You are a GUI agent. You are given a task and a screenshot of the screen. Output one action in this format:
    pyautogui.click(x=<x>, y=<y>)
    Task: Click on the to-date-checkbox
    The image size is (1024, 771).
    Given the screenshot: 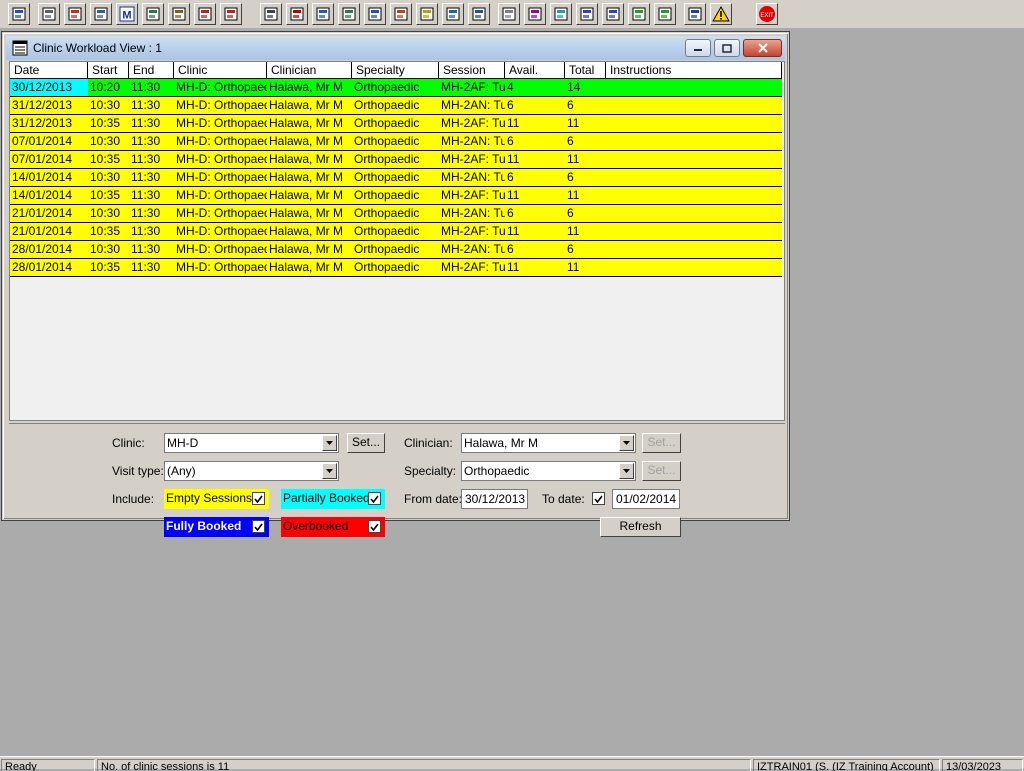 What is the action you would take?
    pyautogui.click(x=598, y=498)
    